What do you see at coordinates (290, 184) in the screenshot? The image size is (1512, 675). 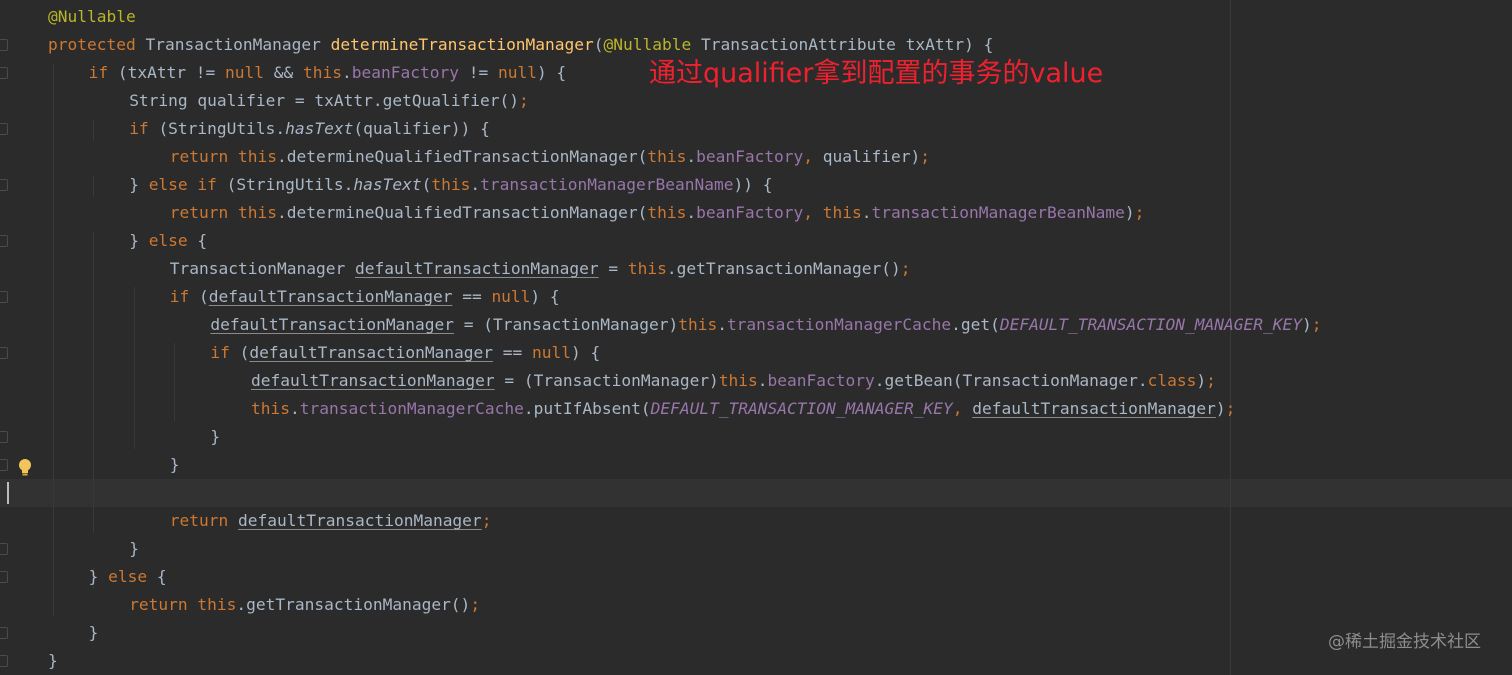 I see `code-token: (StringUtils.` at bounding box center [290, 184].